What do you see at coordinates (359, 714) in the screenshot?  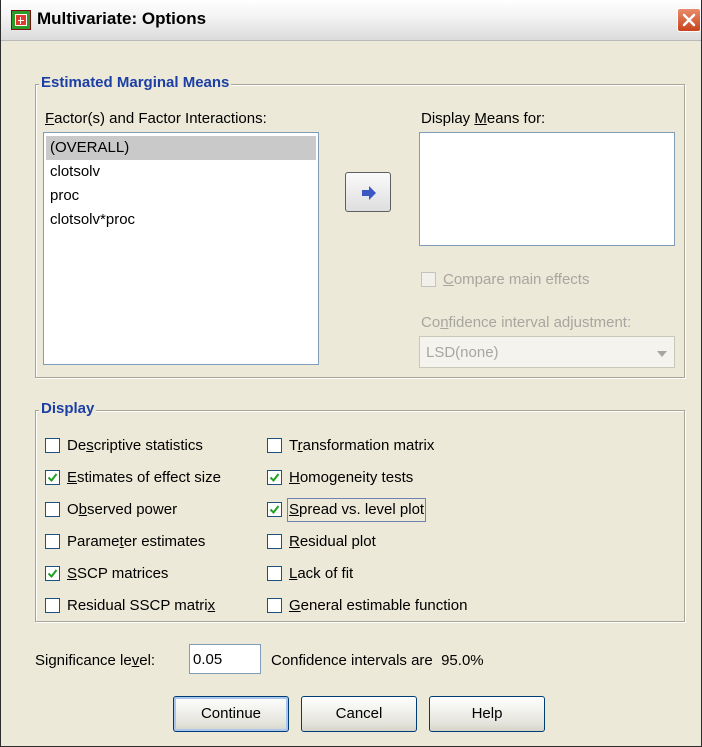 I see `cancel-button: Cancel` at bounding box center [359, 714].